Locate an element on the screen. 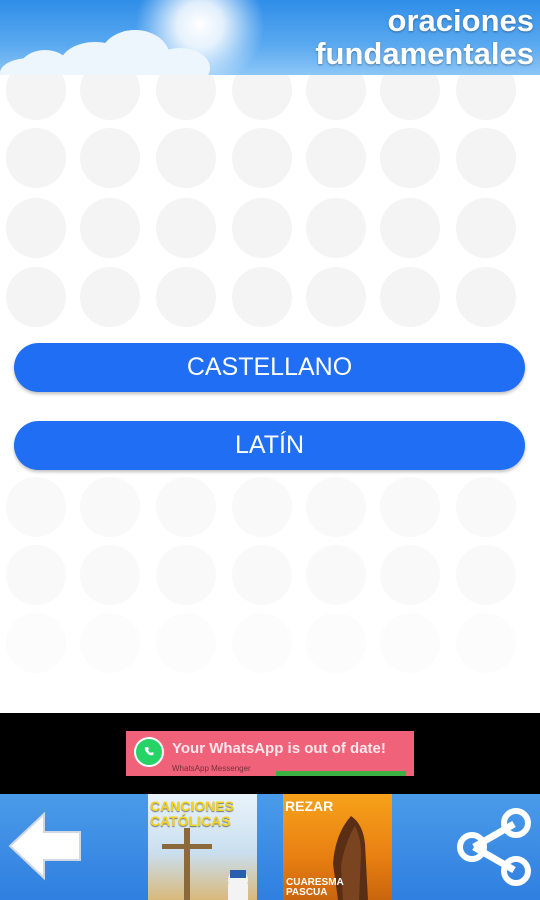  page-title: oraciones fundamentales is located at coordinates (424, 37).